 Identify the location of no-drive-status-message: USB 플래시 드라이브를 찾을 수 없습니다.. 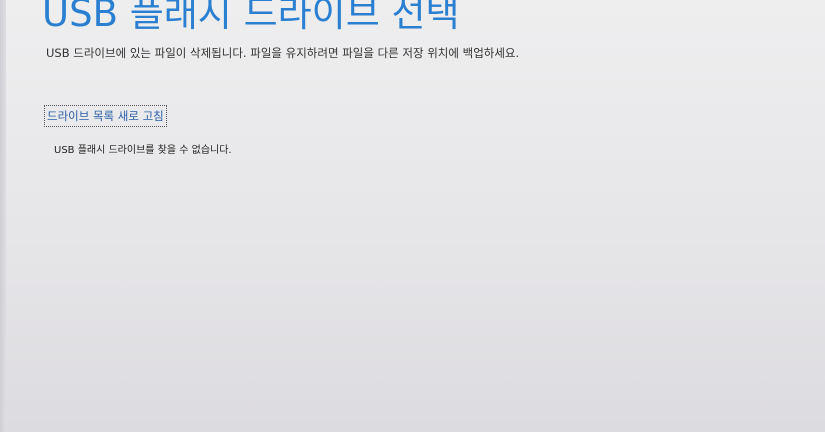
(143, 150).